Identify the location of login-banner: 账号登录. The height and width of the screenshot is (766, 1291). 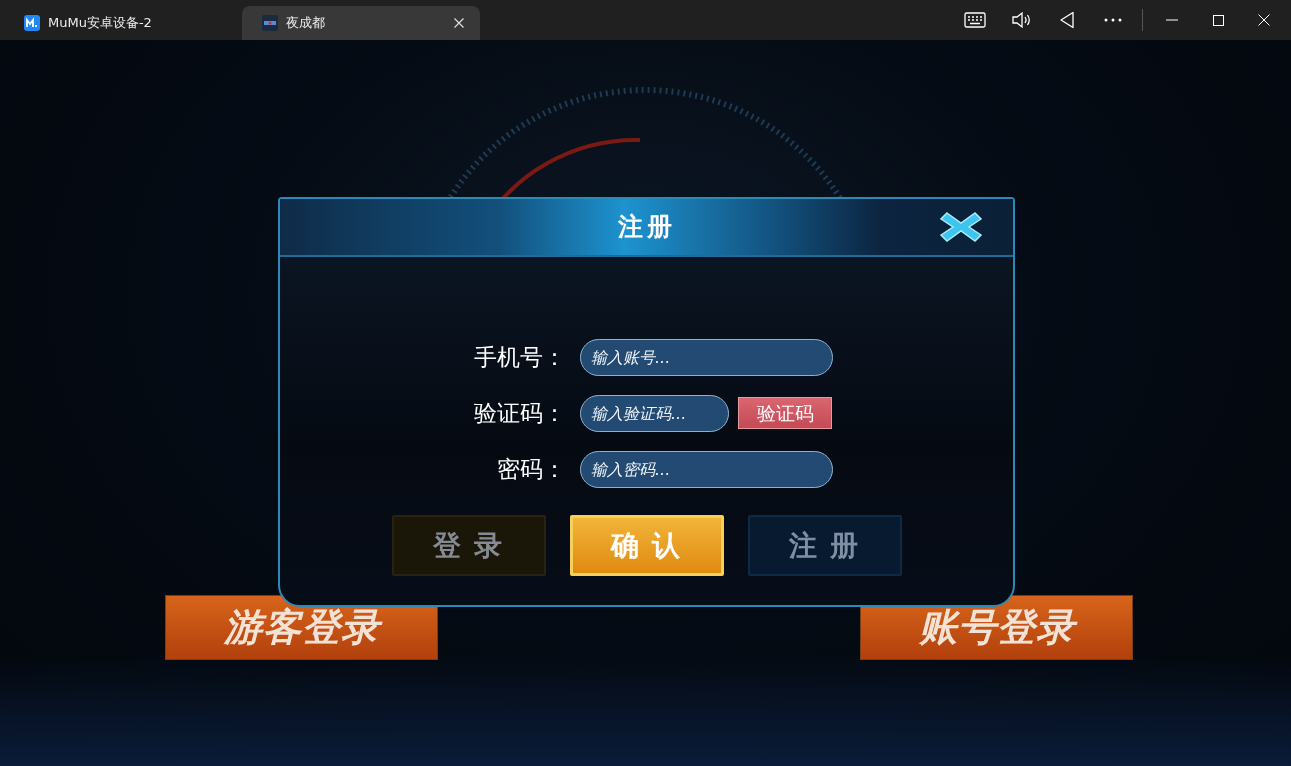
(996, 627).